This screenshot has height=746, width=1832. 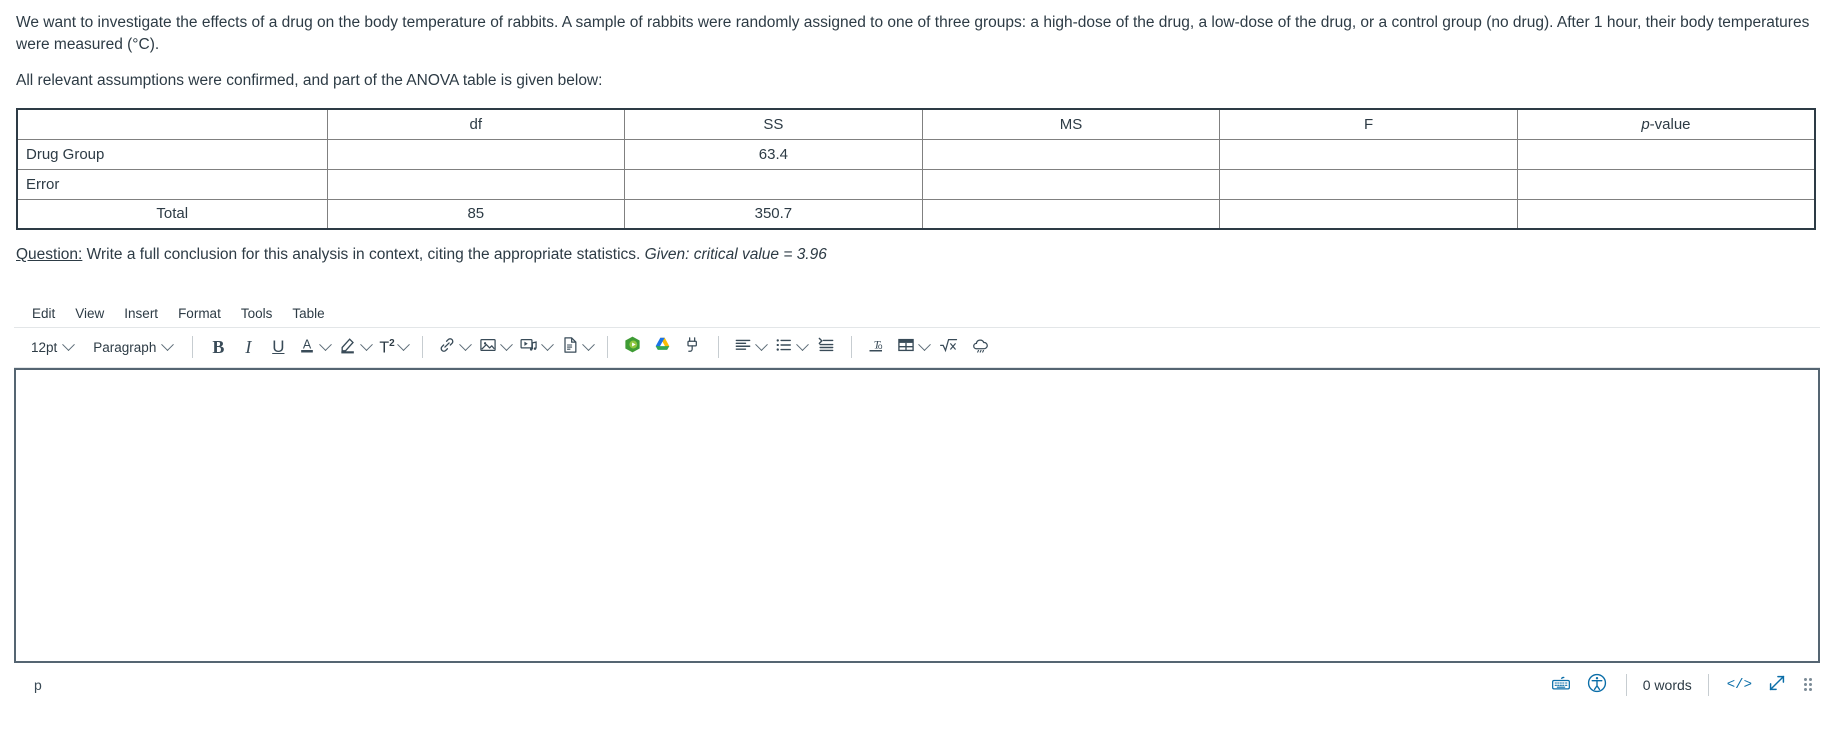 I want to click on kaltura-button, so click(x=633, y=347).